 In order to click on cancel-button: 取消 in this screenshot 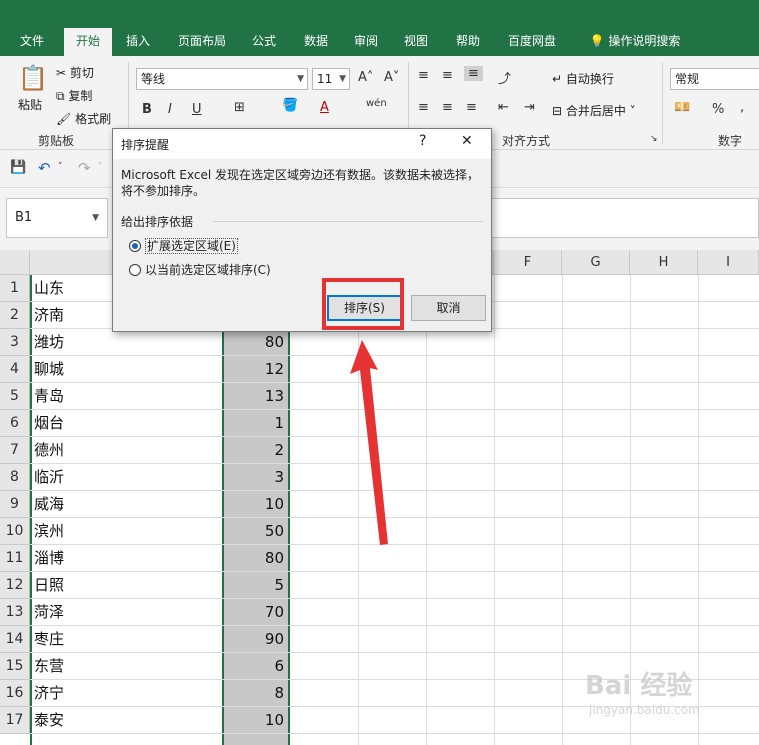, I will do `click(448, 308)`.